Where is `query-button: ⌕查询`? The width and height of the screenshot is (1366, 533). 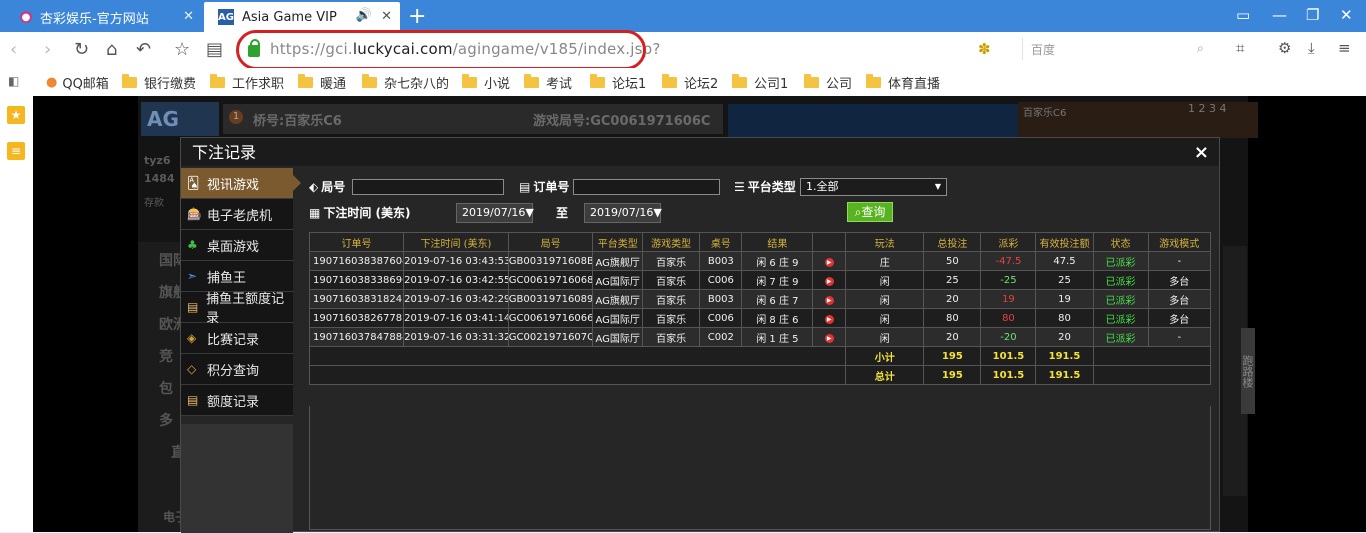
query-button: ⌕查询 is located at coordinates (870, 212).